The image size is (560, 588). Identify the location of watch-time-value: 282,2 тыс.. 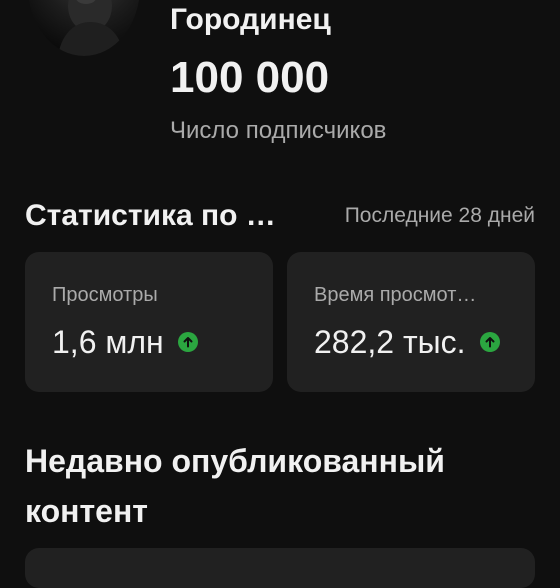
(390, 342).